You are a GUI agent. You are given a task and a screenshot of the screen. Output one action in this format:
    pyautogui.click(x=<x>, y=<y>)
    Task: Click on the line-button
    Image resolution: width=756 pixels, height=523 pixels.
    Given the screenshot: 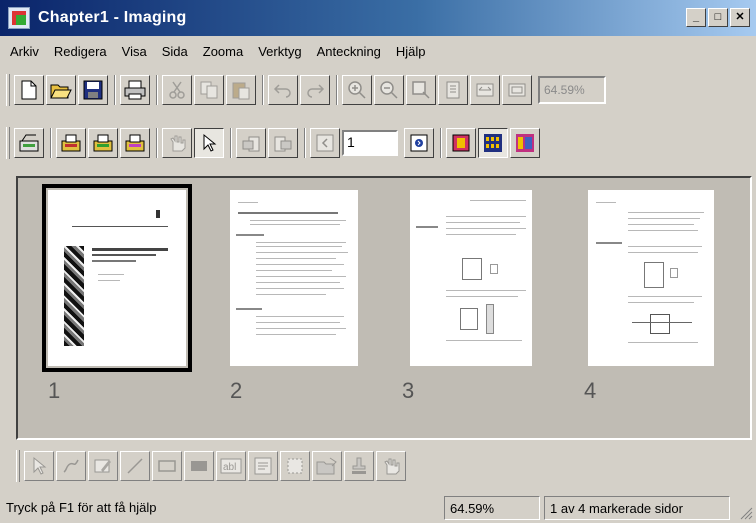 What is the action you would take?
    pyautogui.click(x=135, y=466)
    